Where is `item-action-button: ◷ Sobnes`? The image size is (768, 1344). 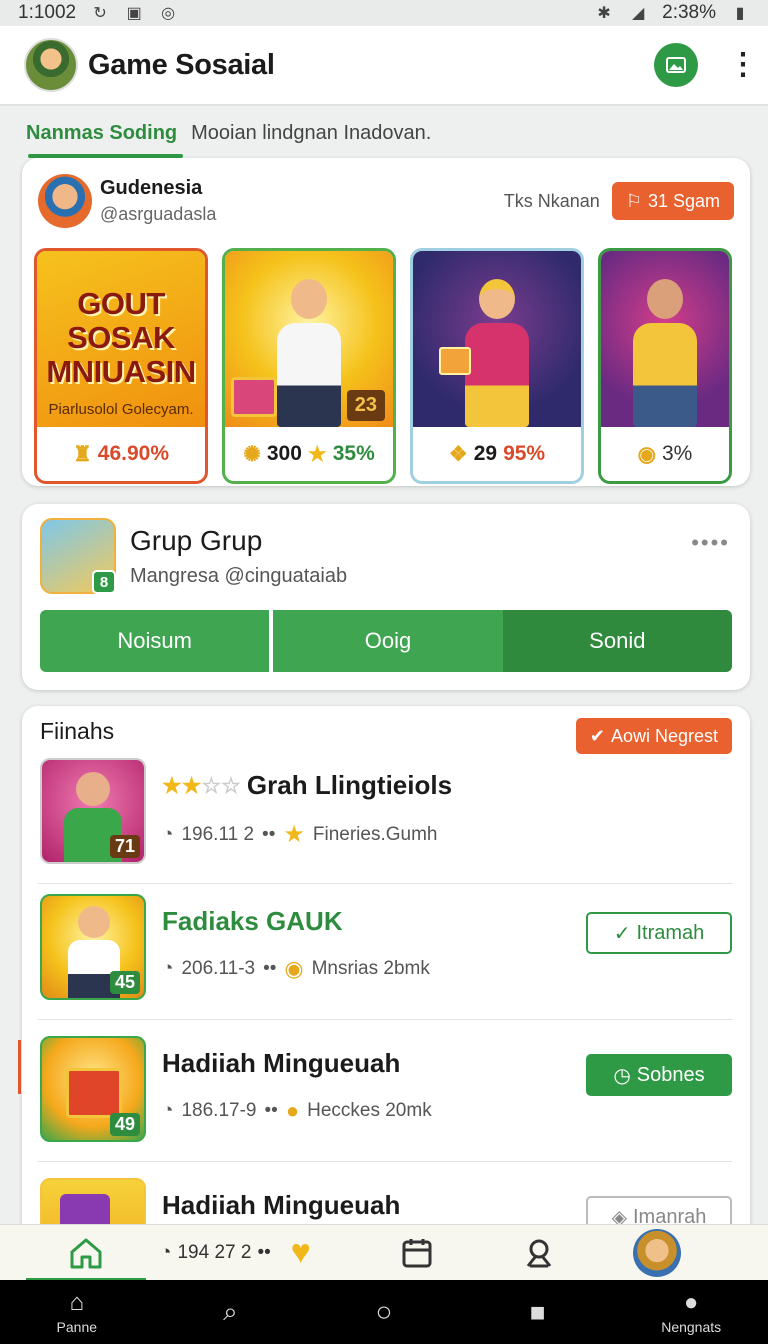
item-action-button: ◷ Sobnes is located at coordinates (659, 1075).